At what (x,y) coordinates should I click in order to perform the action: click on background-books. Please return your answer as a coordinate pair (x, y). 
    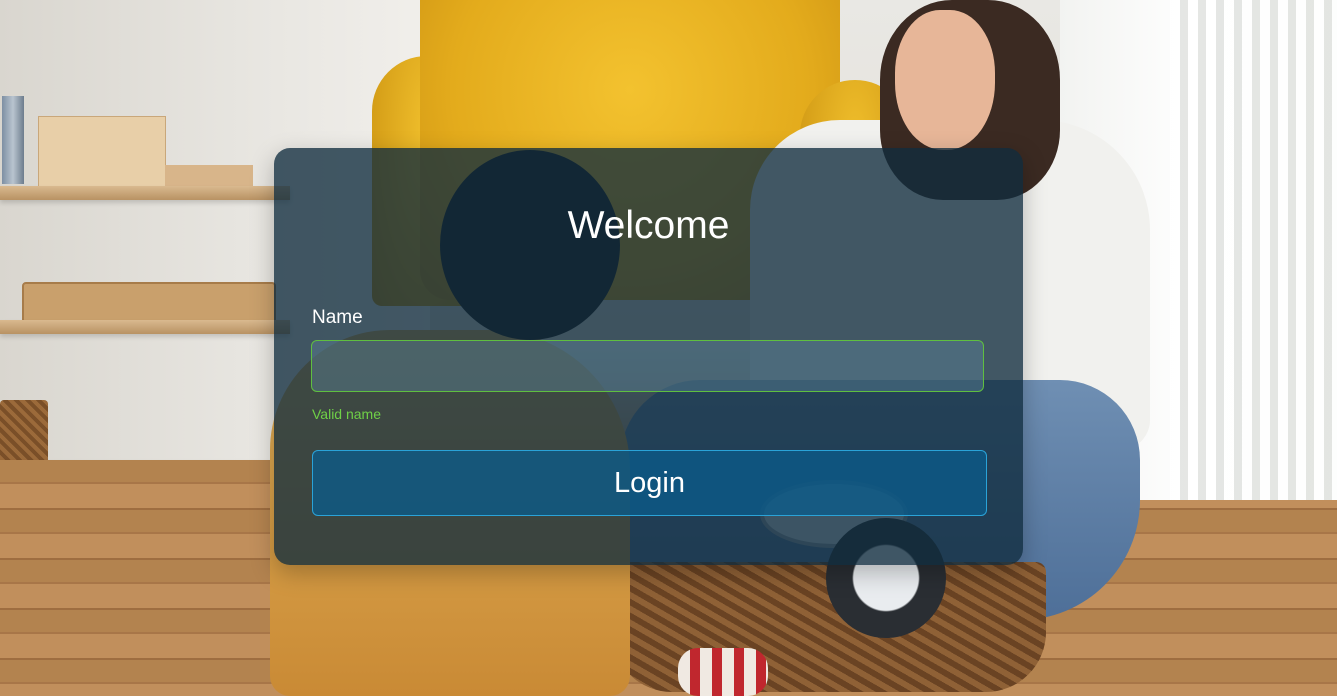
    Looking at the image, I should click on (13, 140).